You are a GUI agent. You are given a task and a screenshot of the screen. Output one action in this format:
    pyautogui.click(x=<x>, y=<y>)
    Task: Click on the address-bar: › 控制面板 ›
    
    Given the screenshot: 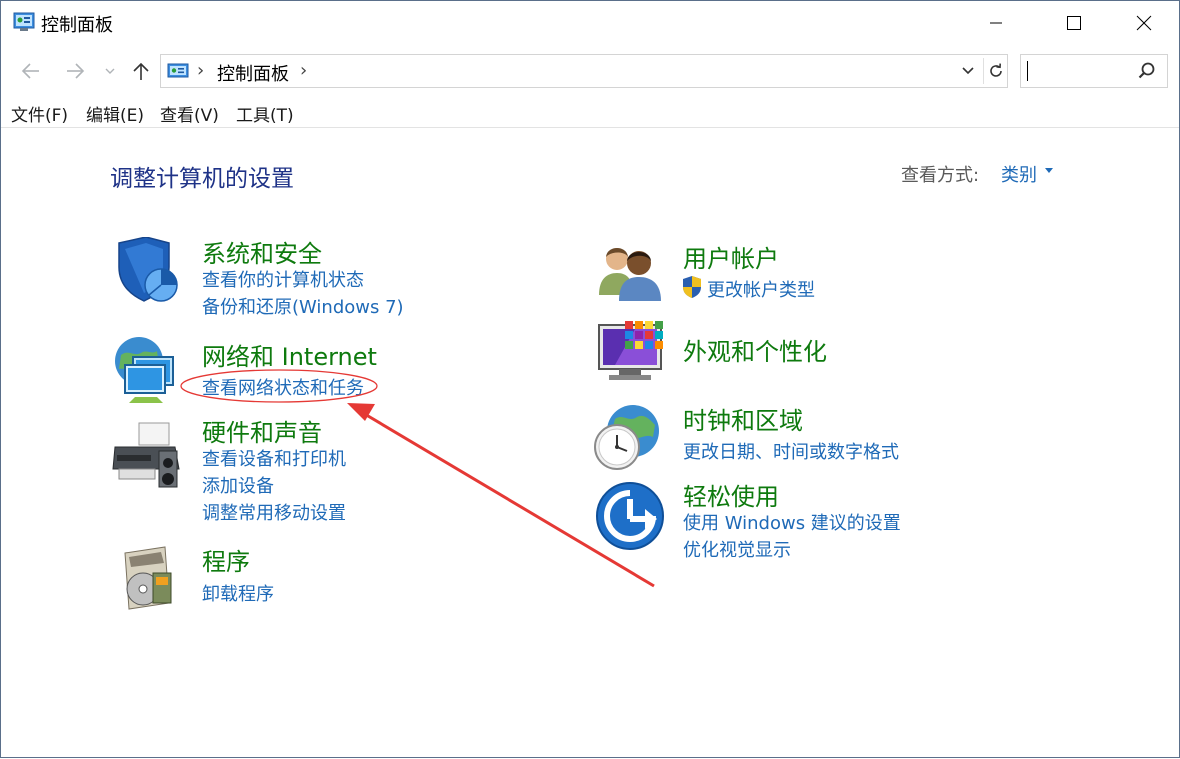 What is the action you would take?
    pyautogui.click(x=584, y=71)
    